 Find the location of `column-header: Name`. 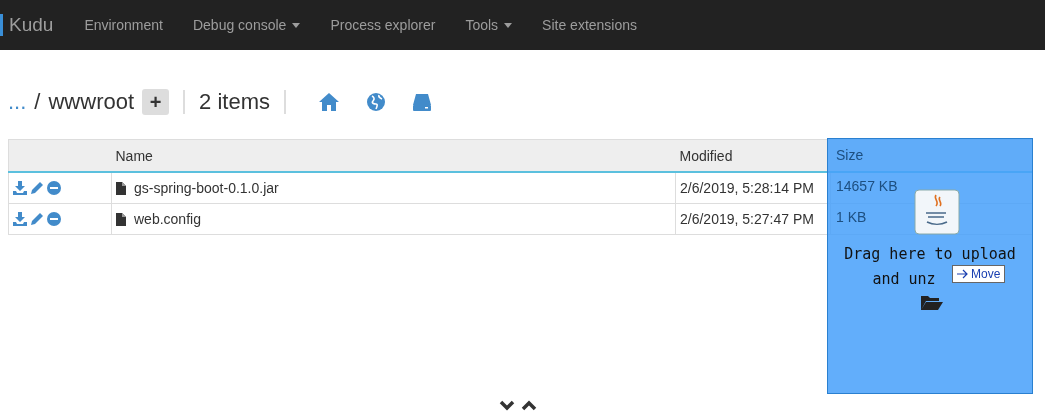

column-header: Name is located at coordinates (393, 155).